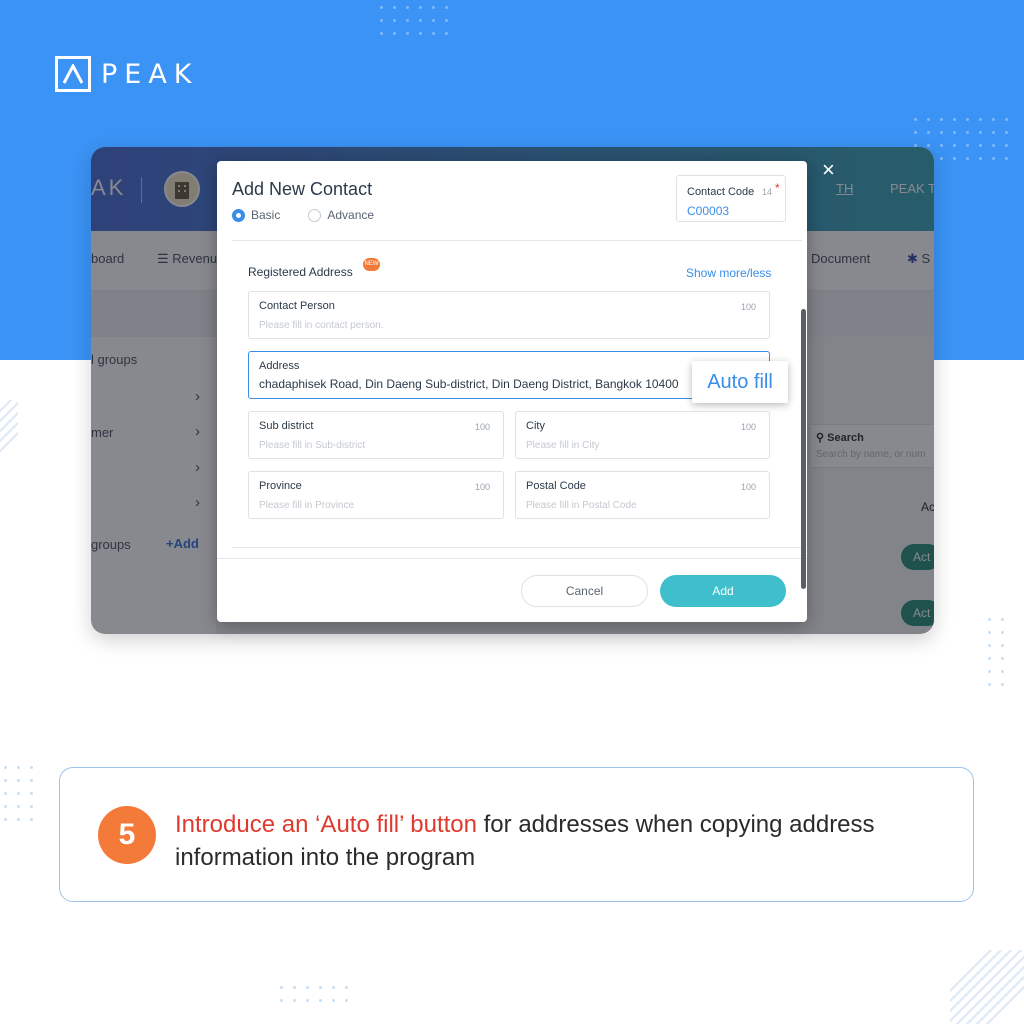  I want to click on contact-code-label: Contact Code, so click(721, 192).